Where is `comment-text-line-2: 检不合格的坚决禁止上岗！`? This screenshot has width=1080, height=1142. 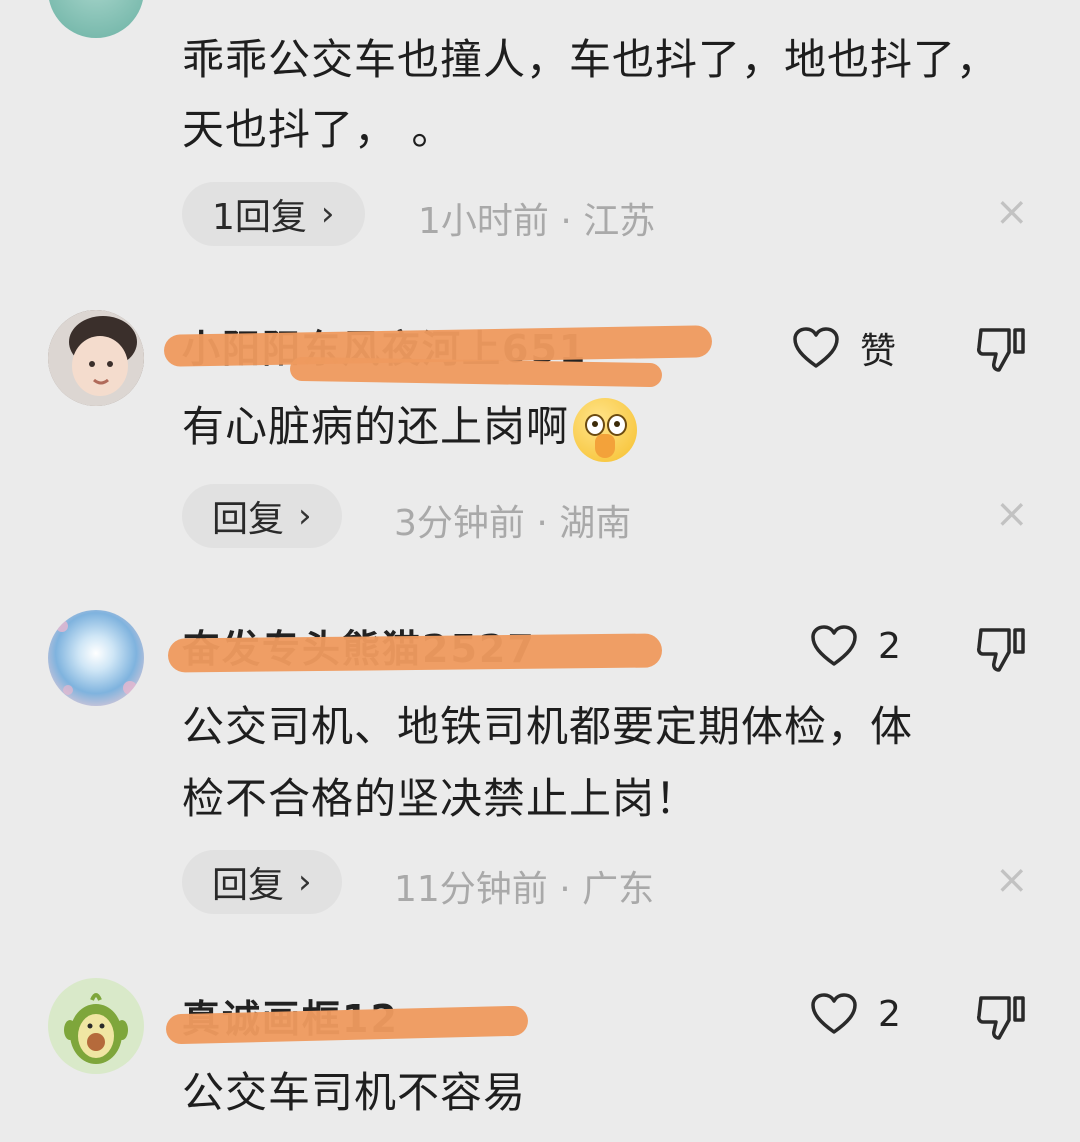 comment-text-line-2: 检不合格的坚决禁止上岗！ is located at coordinates (440, 798).